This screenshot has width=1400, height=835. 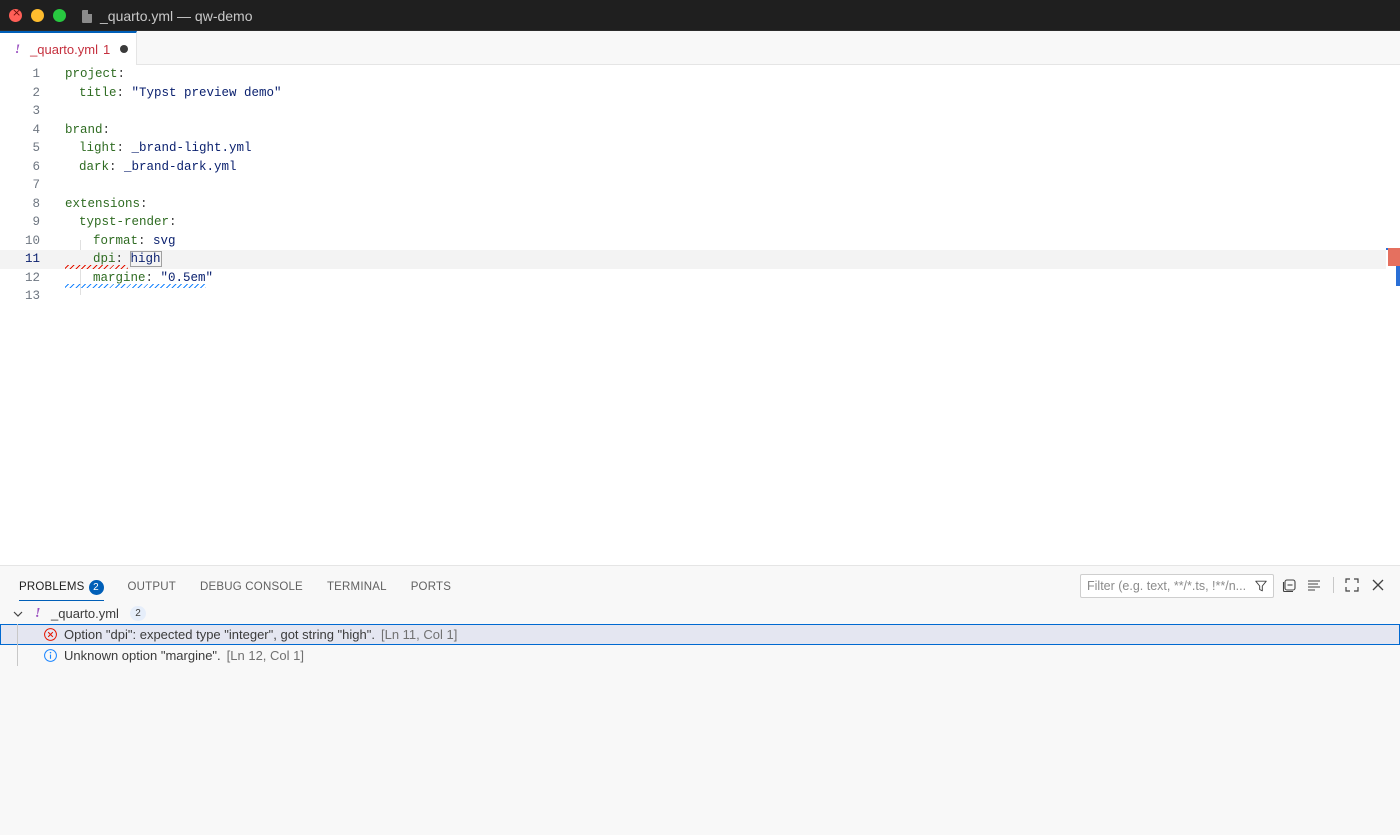 What do you see at coordinates (96, 587) in the screenshot?
I see `problems-count-badge: 2` at bounding box center [96, 587].